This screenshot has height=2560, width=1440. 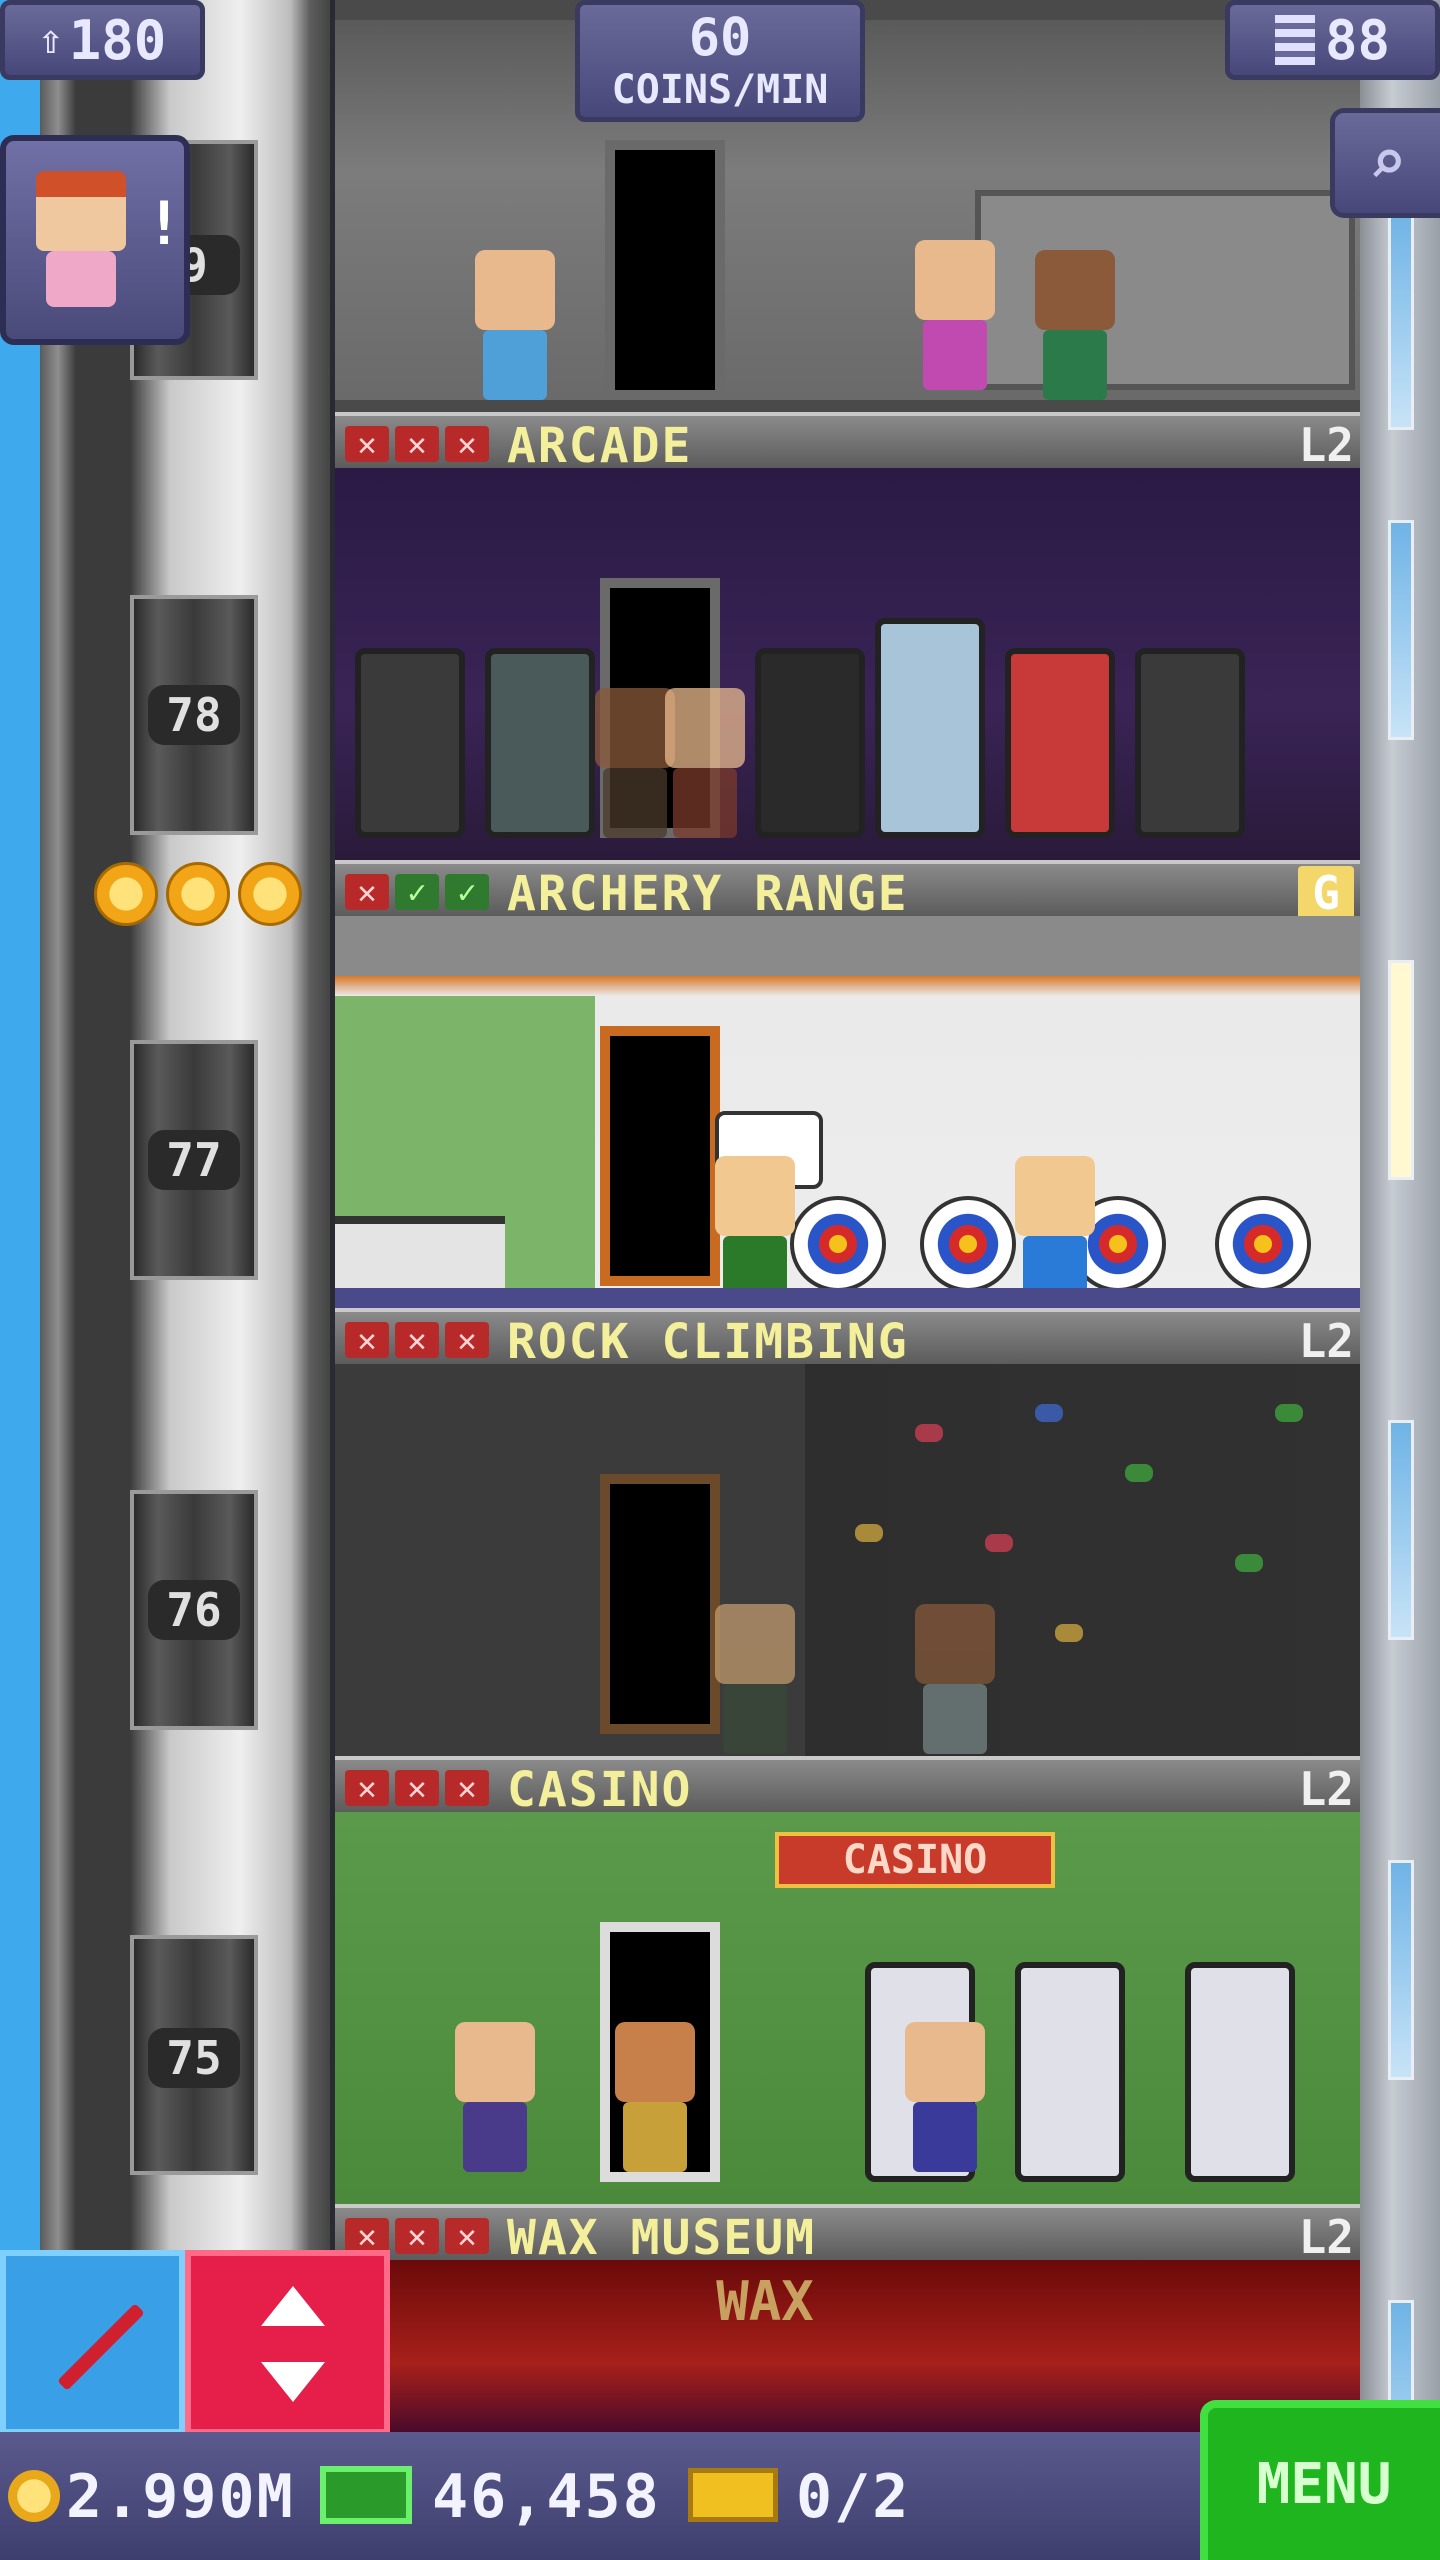 I want to click on population-counter: ⇧ 180, so click(x=102, y=40).